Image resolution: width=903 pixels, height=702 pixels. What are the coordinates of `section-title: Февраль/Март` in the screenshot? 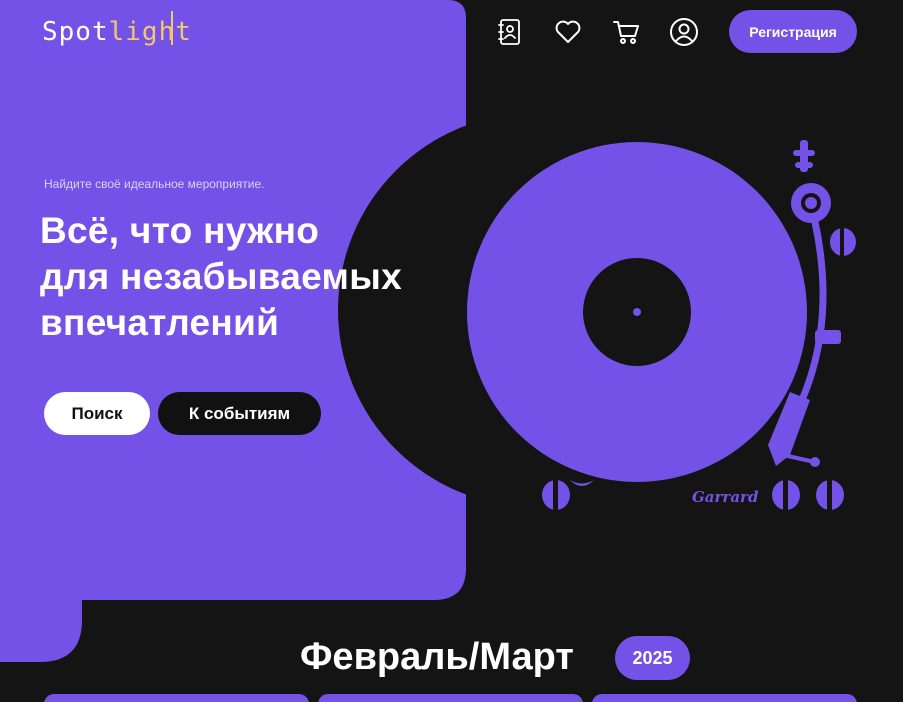 It's located at (437, 657).